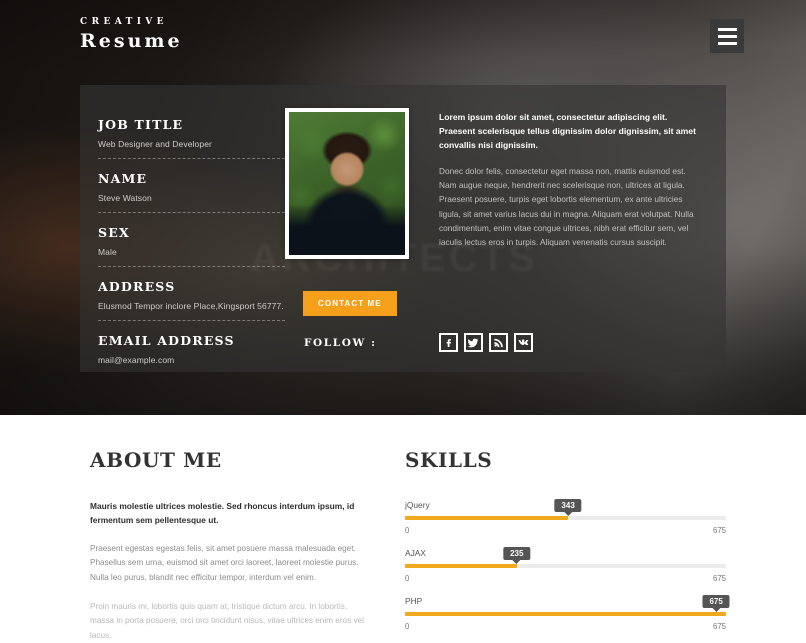 Image resolution: width=806 pixels, height=643 pixels. What do you see at coordinates (565, 601) in the screenshot?
I see `skill-label: PHP` at bounding box center [565, 601].